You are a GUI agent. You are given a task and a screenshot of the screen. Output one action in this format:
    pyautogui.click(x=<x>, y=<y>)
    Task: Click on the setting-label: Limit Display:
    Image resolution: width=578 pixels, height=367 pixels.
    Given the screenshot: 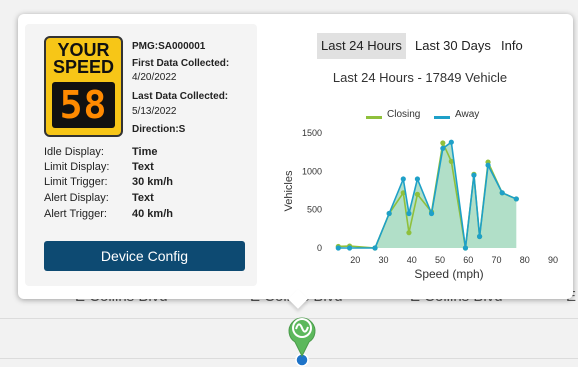 What is the action you would take?
    pyautogui.click(x=77, y=167)
    